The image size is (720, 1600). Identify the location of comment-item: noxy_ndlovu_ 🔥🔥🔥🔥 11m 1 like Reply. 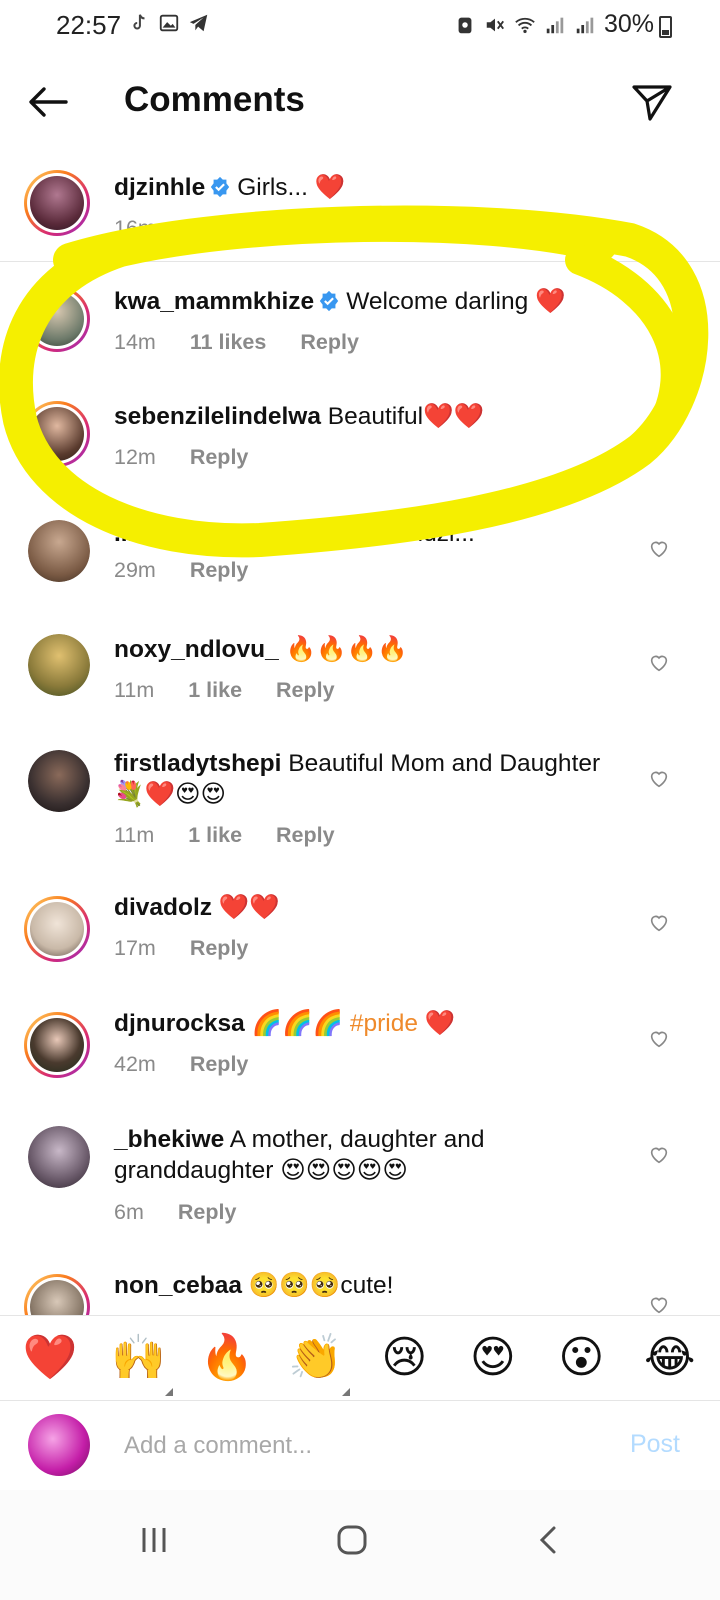
(360, 678).